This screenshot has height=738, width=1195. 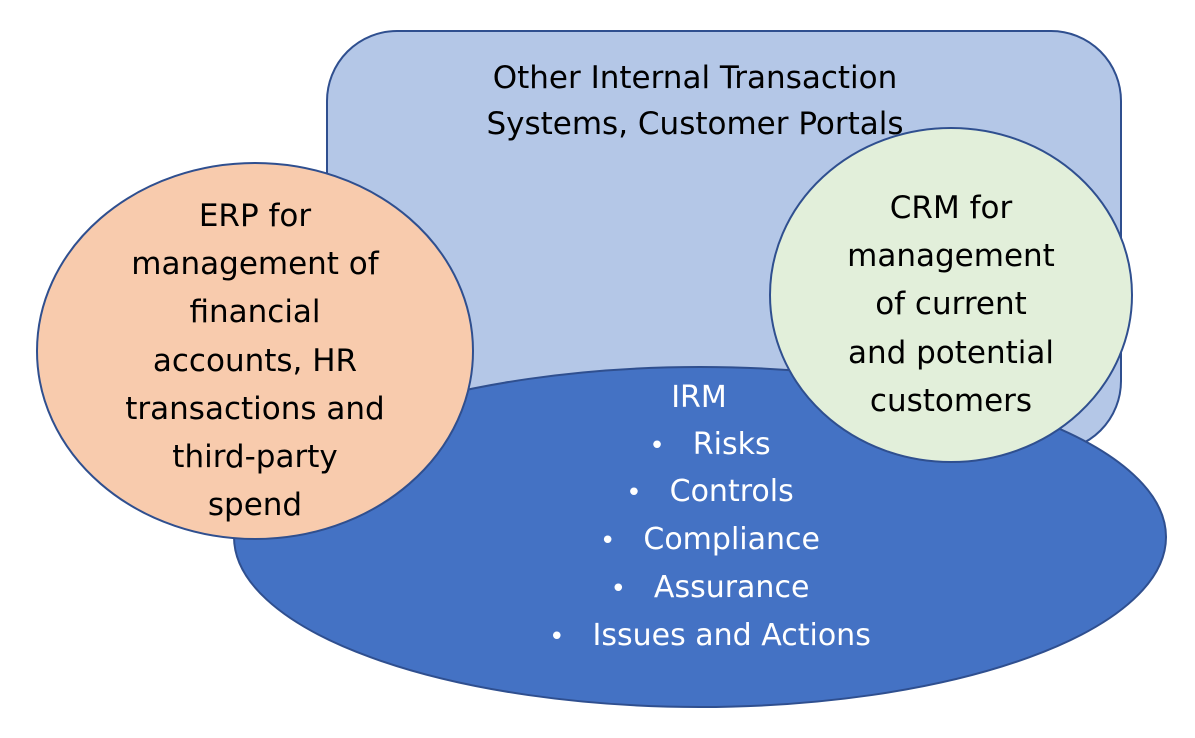 What do you see at coordinates (731, 444) in the screenshot?
I see `irm-item-label: Risks` at bounding box center [731, 444].